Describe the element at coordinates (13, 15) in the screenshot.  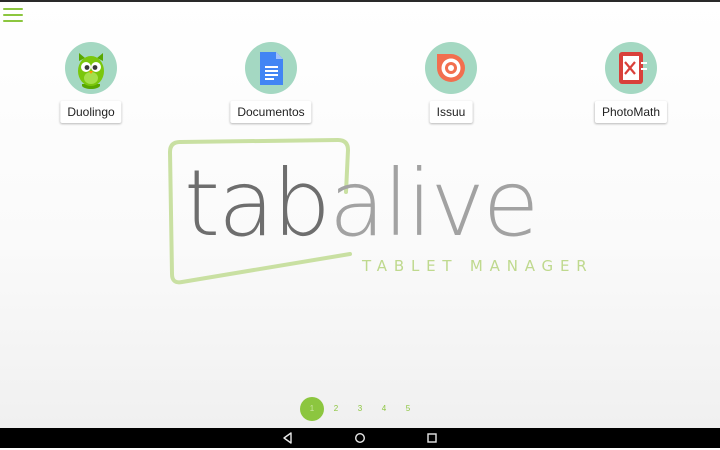
I see `hamburger-menu-icon` at that location.